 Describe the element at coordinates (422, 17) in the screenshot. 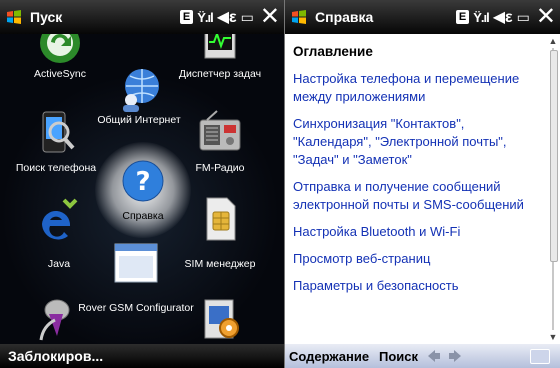

I see `title-bar: Справка E Ÿ.ıl ◀ε ▭ ✕` at that location.